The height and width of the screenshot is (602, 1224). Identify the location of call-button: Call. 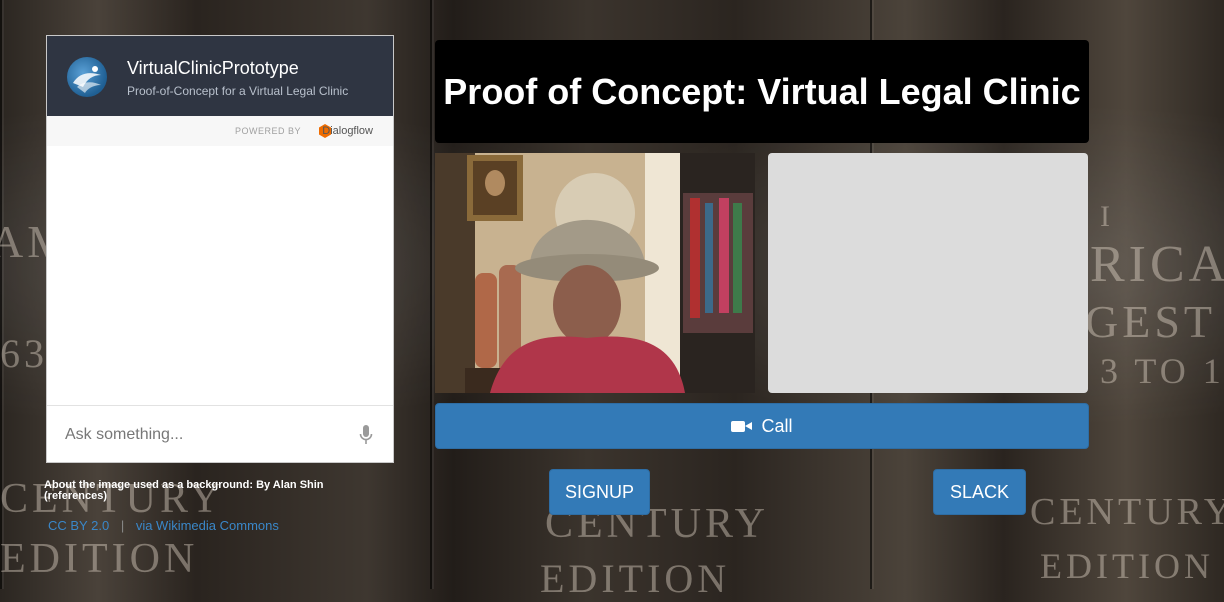
(762, 426).